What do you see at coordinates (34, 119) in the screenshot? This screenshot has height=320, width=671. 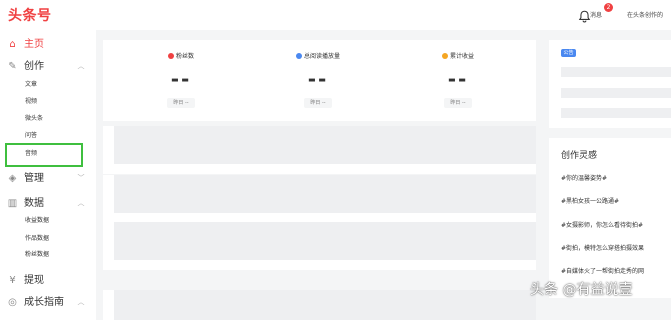 I see `sidebar-subitem-micro-post: 微头条` at bounding box center [34, 119].